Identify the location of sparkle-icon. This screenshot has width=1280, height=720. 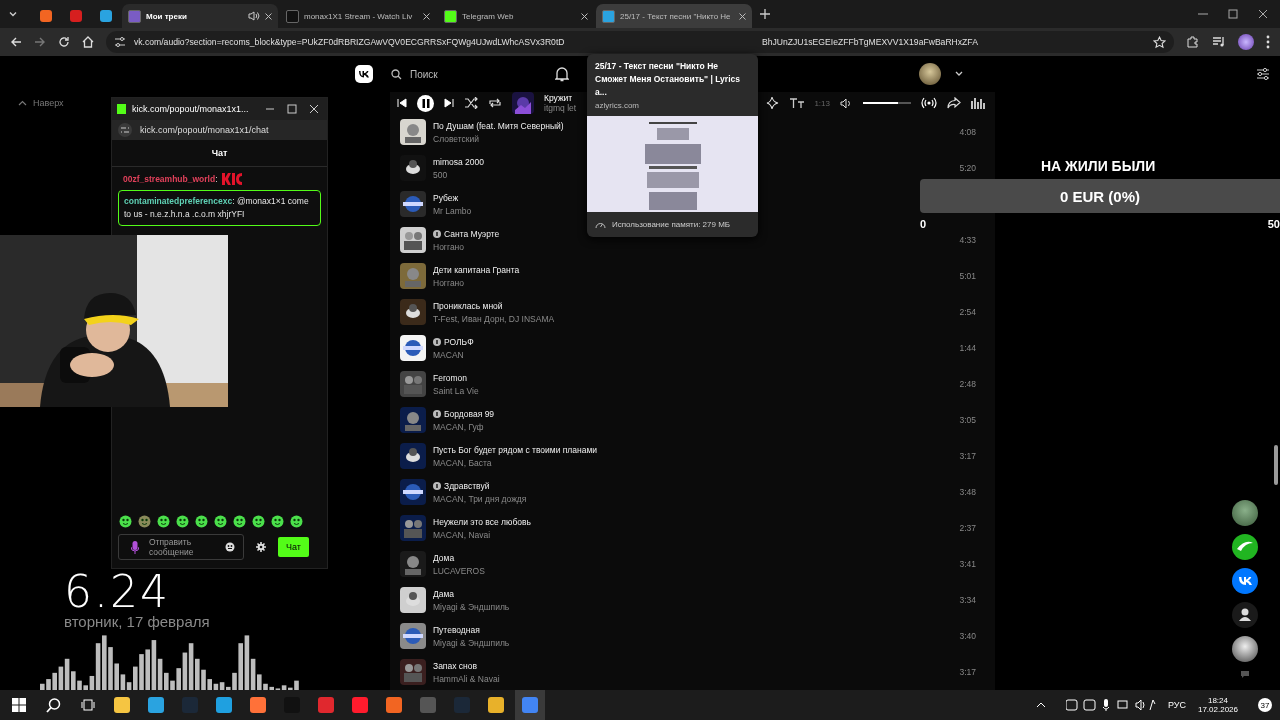
(773, 103).